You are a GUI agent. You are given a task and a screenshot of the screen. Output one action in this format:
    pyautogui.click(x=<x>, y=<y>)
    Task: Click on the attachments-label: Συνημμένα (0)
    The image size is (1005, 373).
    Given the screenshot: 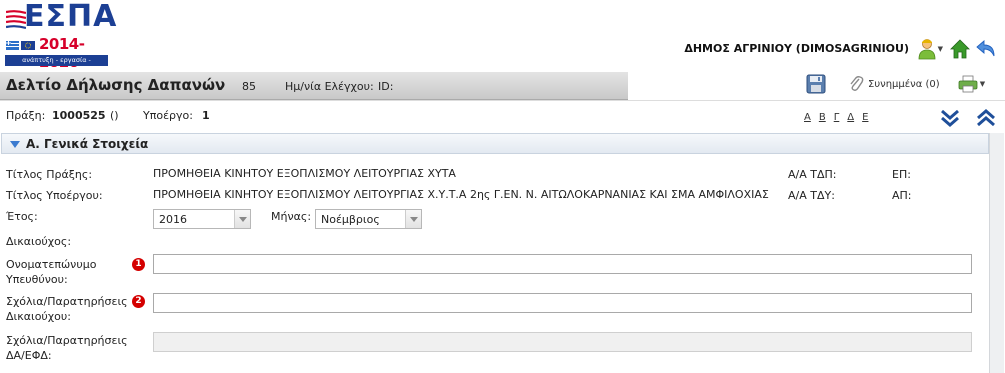 What is the action you would take?
    pyautogui.click(x=904, y=84)
    